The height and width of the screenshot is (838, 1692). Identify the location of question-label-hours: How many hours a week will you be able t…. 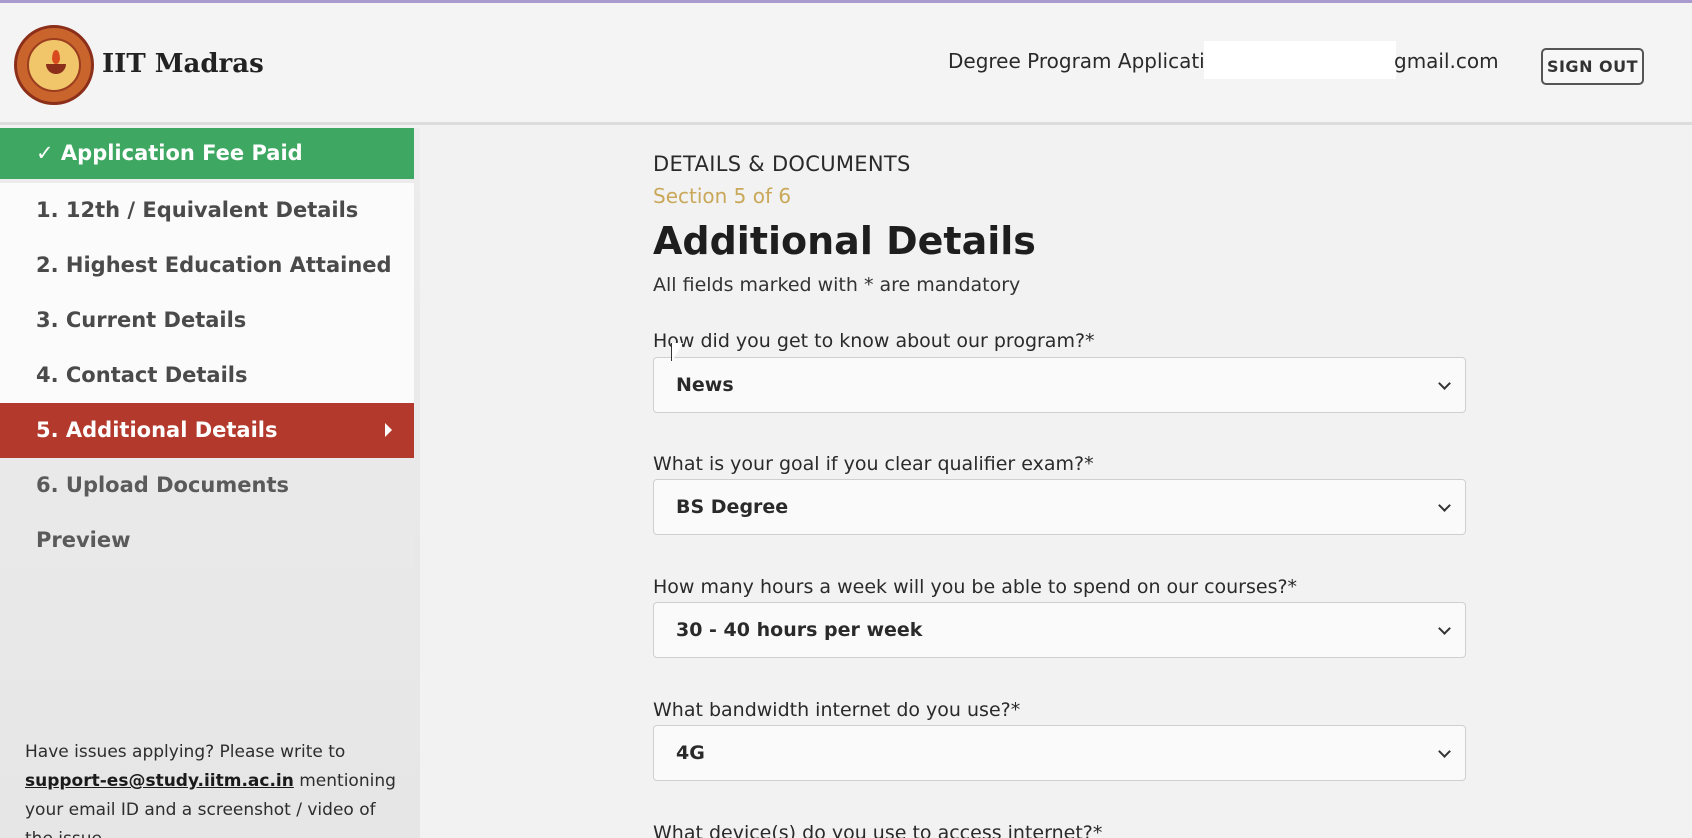
(975, 587).